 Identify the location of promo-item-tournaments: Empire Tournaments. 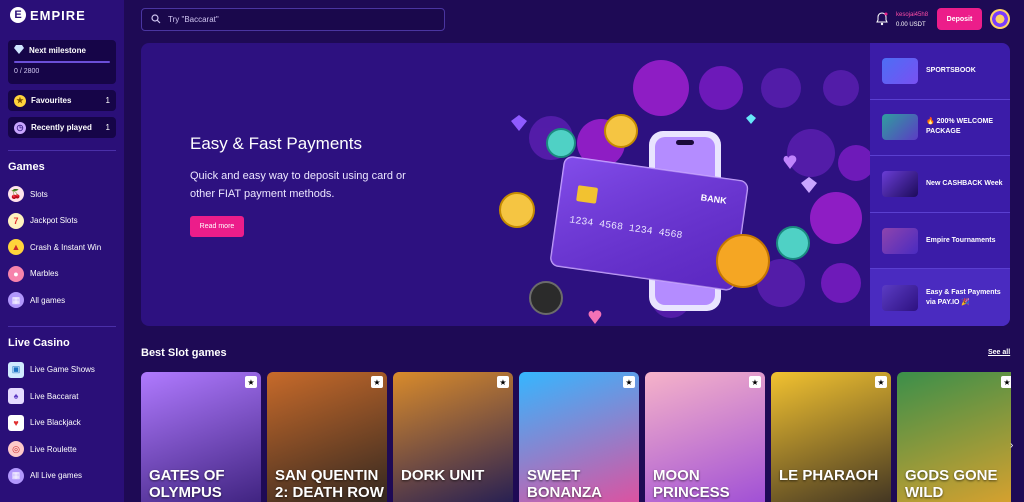
(940, 241).